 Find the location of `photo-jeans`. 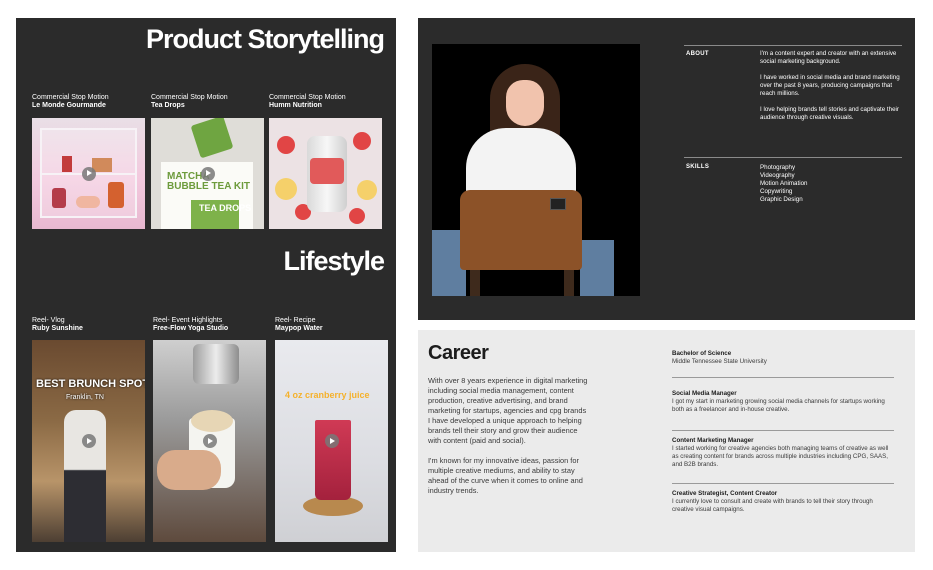

photo-jeans is located at coordinates (597, 268).